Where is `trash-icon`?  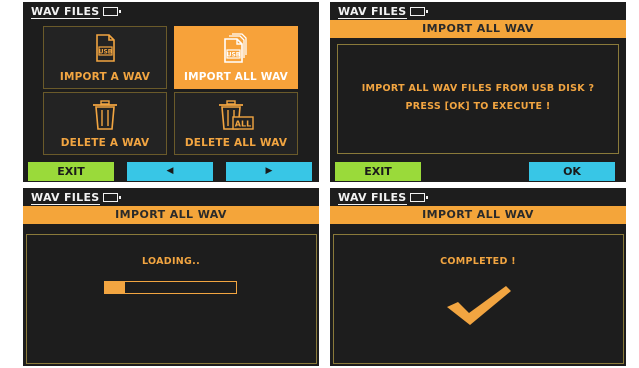
trash-icon is located at coordinates (105, 115).